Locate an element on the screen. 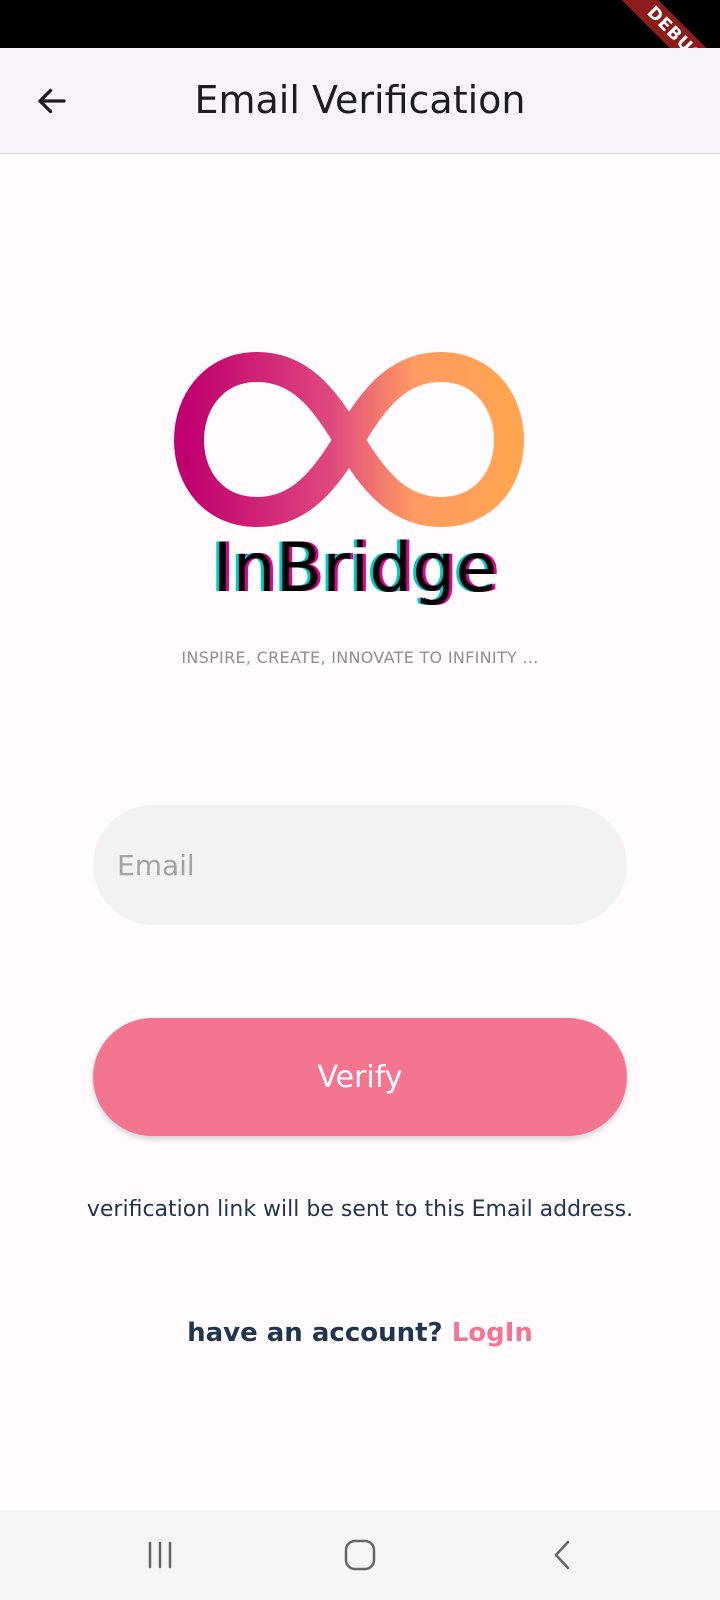 The width and height of the screenshot is (720, 1600). verify-button: Verify is located at coordinates (360, 1077).